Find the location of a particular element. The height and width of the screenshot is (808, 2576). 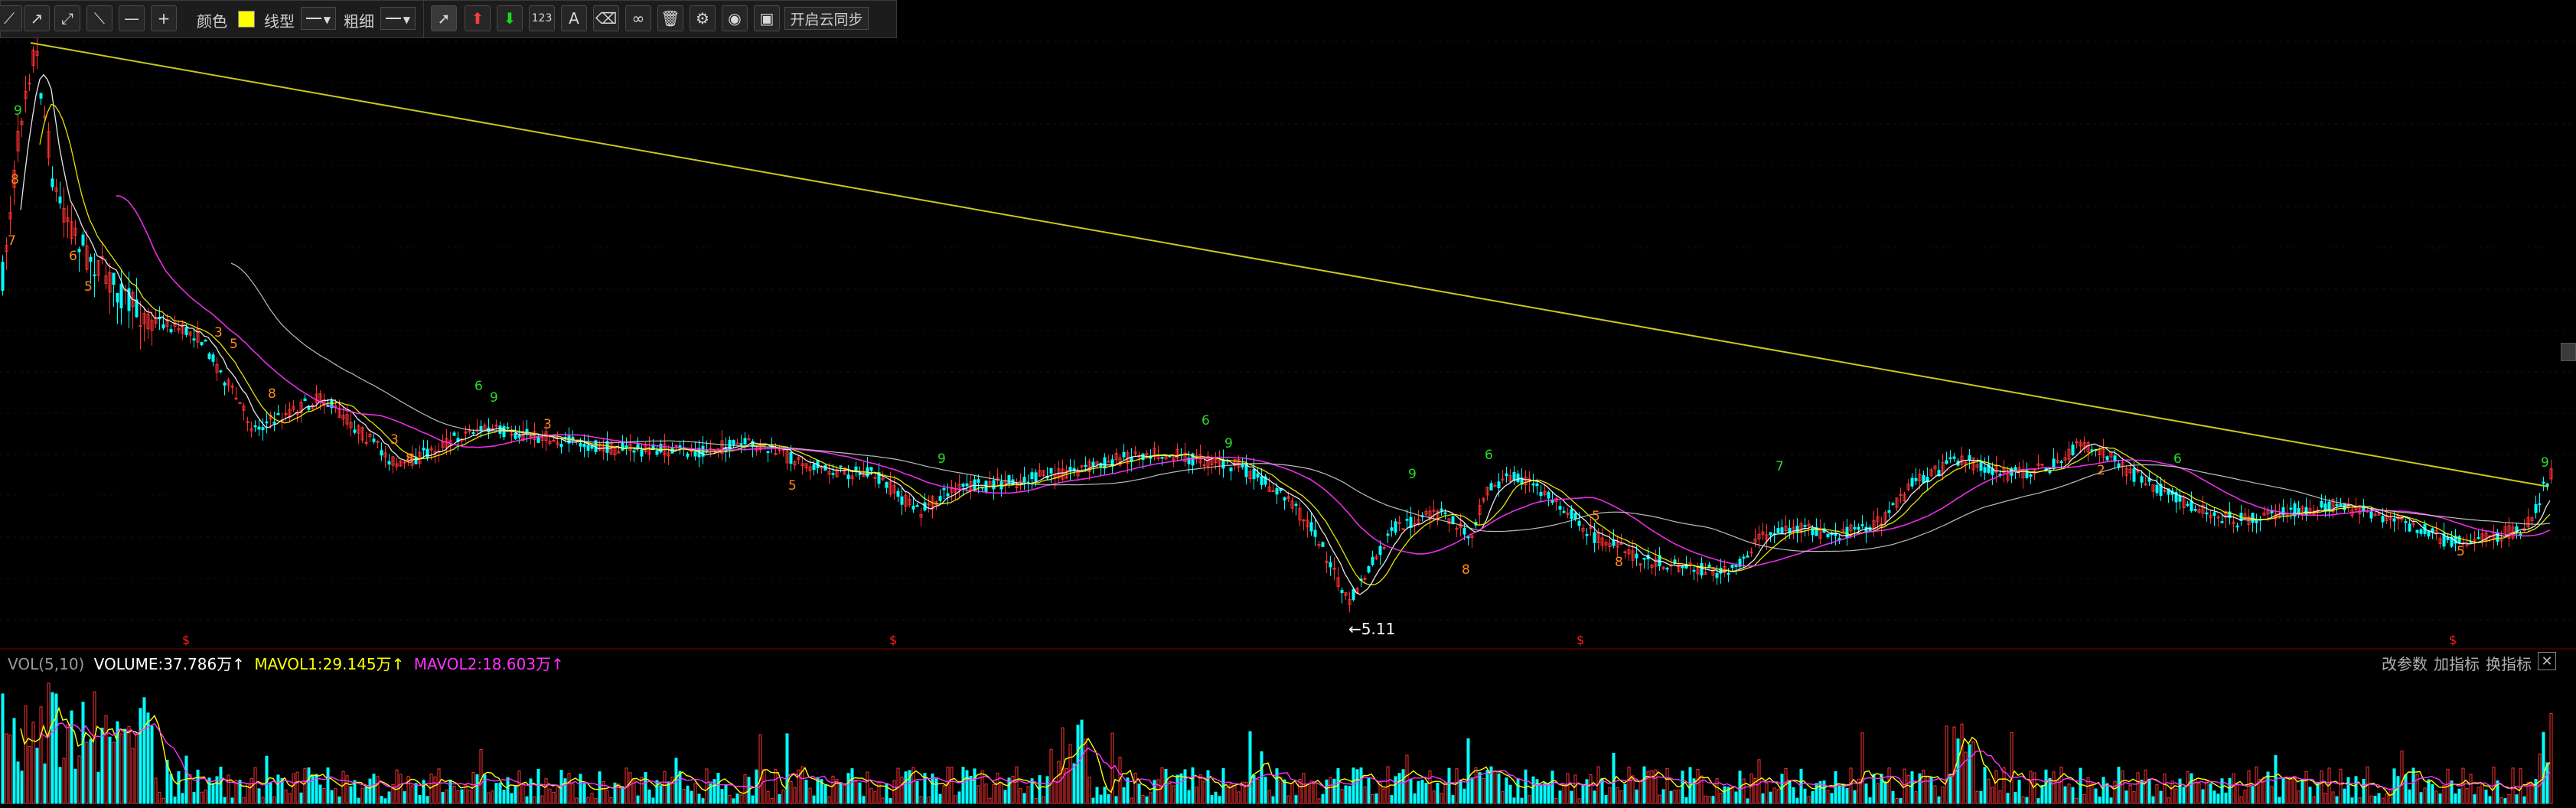

down-arrow-icon: ⬇ is located at coordinates (510, 18).